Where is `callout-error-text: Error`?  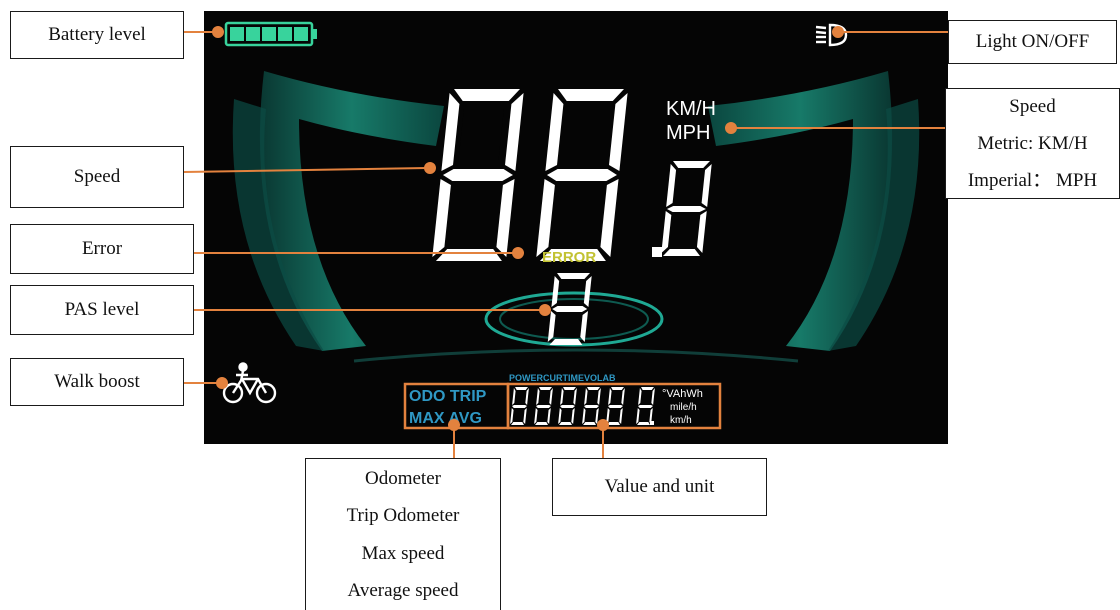
callout-error-text: Error is located at coordinates (102, 248).